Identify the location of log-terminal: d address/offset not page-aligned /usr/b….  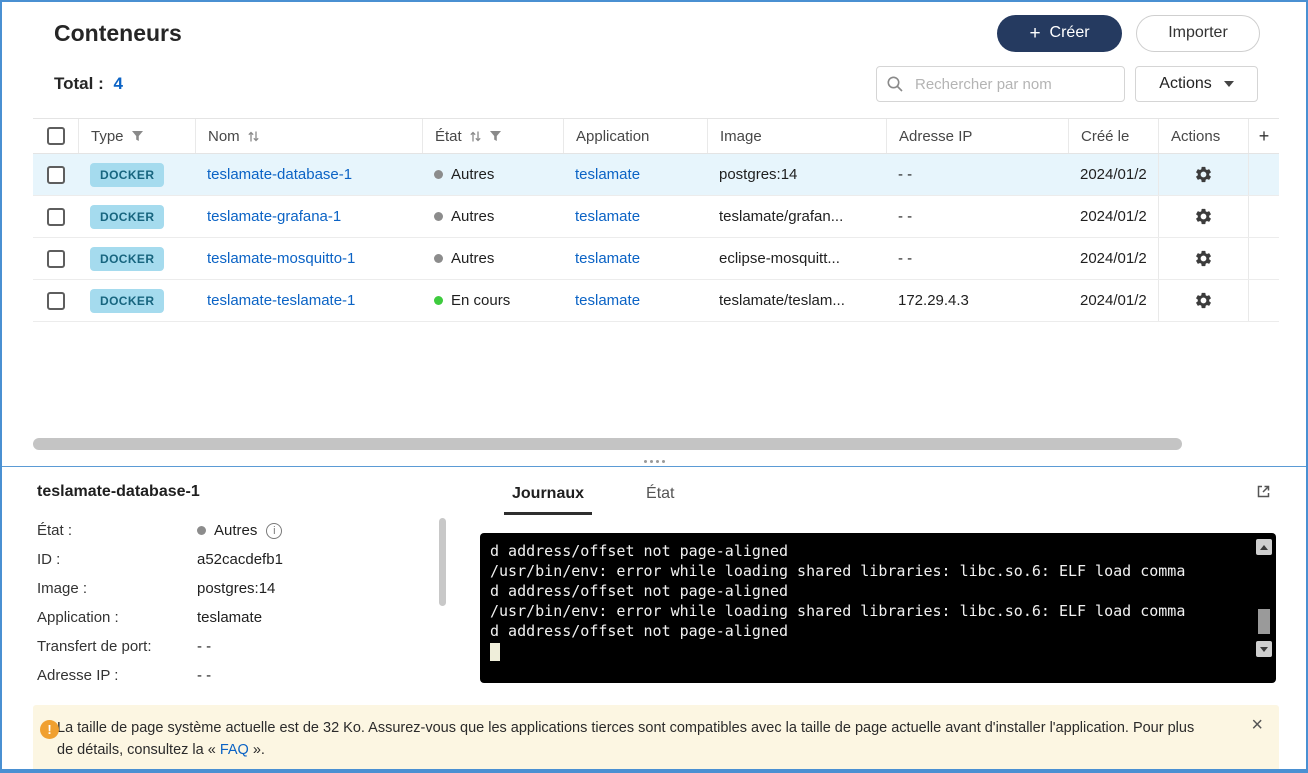
(878, 608).